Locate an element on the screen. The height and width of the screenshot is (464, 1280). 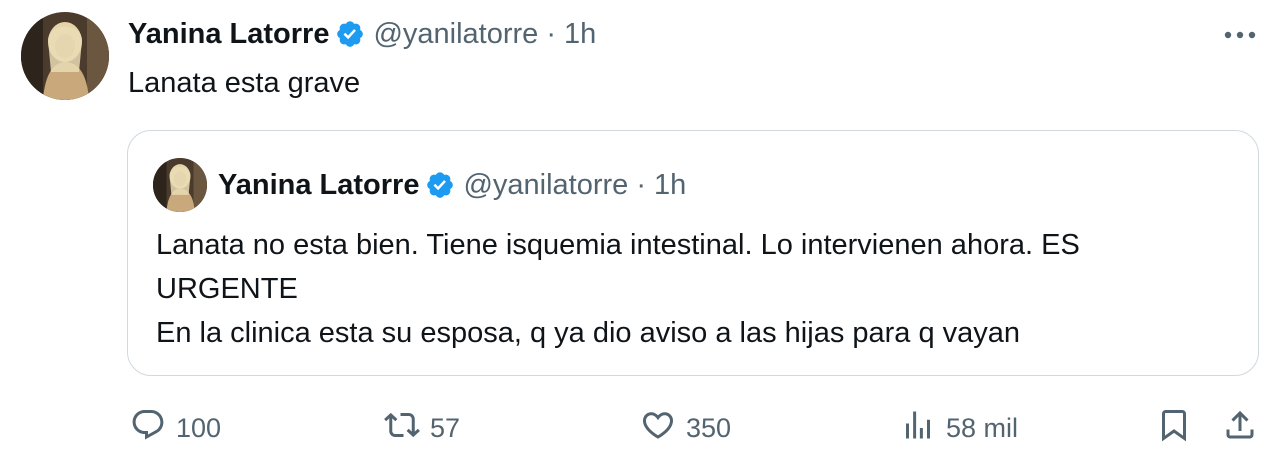
quoted-author-handle: @yanilatorre is located at coordinates (545, 185).